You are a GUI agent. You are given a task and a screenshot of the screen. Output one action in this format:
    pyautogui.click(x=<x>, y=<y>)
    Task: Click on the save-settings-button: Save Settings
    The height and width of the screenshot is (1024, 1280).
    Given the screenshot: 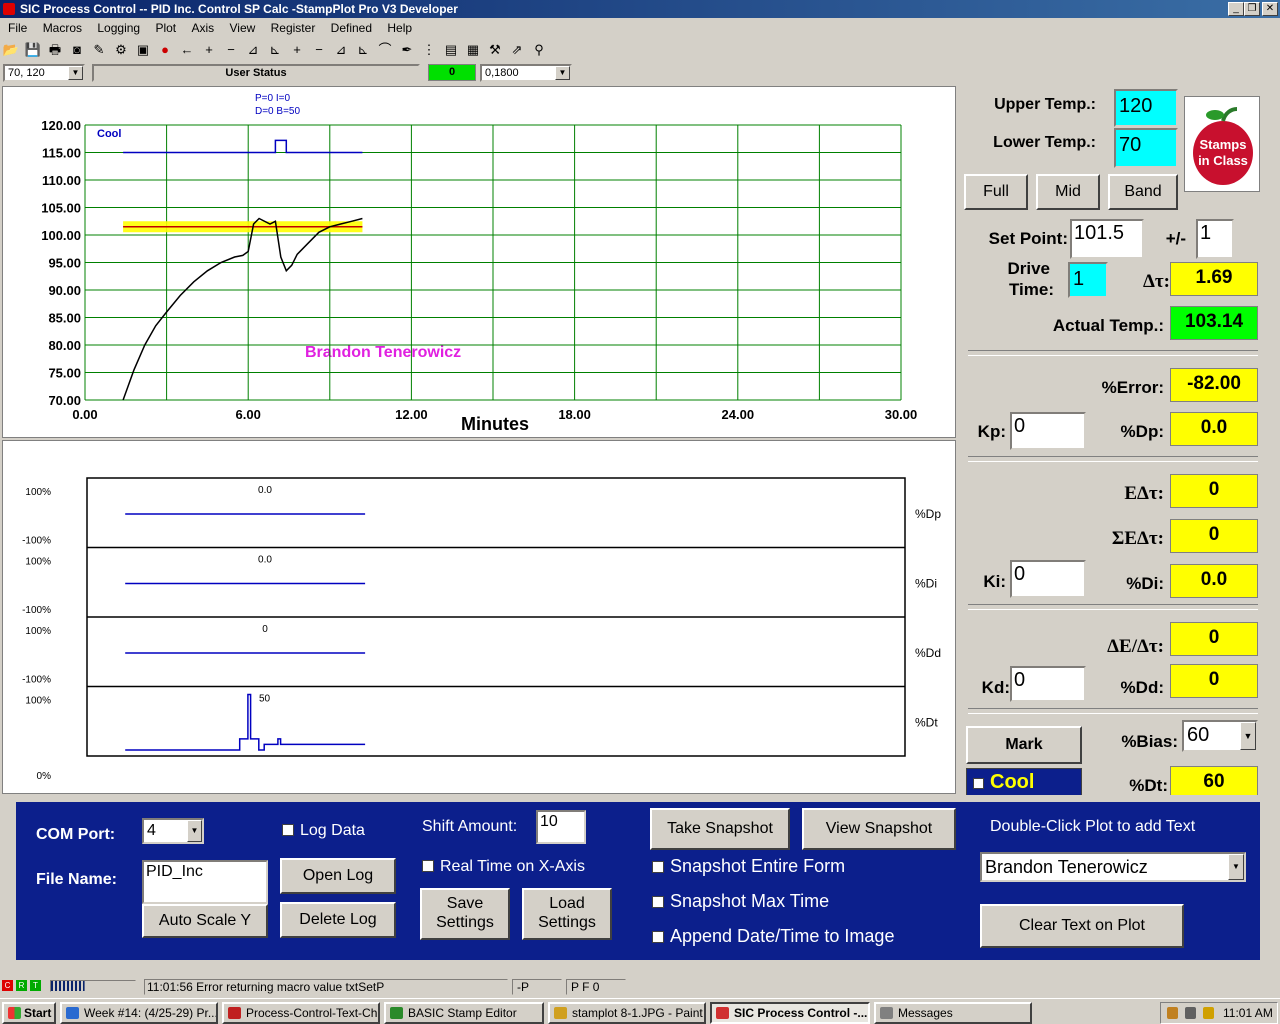 What is the action you would take?
    pyautogui.click(x=465, y=914)
    